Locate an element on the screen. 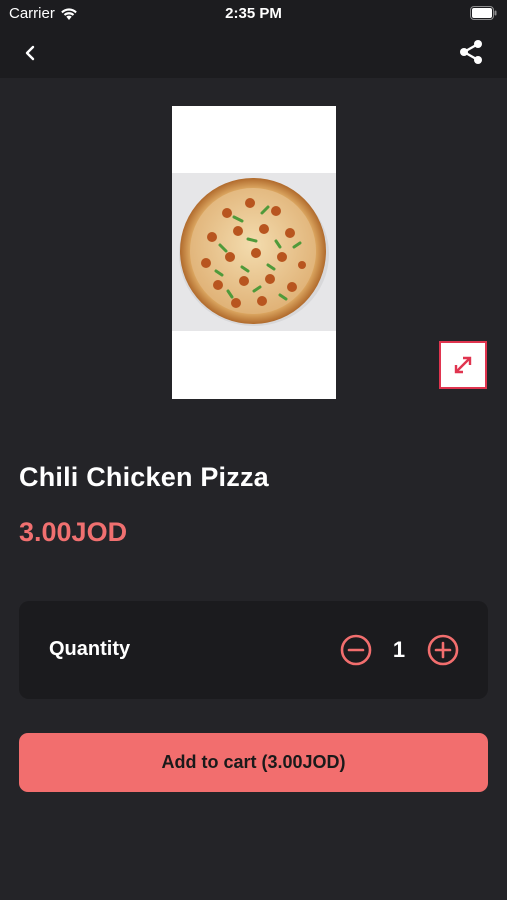  pizza-illustration is located at coordinates (254, 252).